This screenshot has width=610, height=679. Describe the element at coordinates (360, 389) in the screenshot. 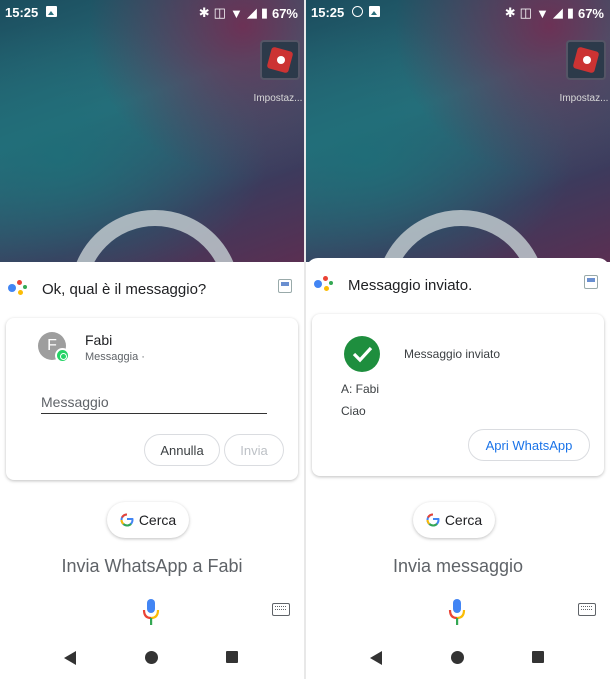

I see `recipient-label: A: Fabi` at that location.